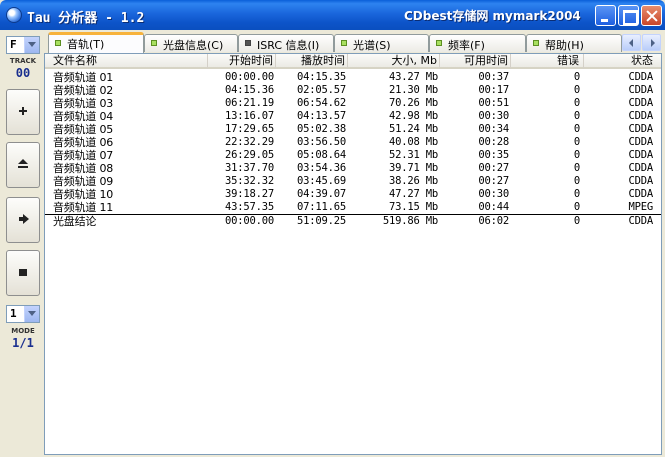  Describe the element at coordinates (23, 61) in the screenshot. I see `track-label: TRACK` at that location.